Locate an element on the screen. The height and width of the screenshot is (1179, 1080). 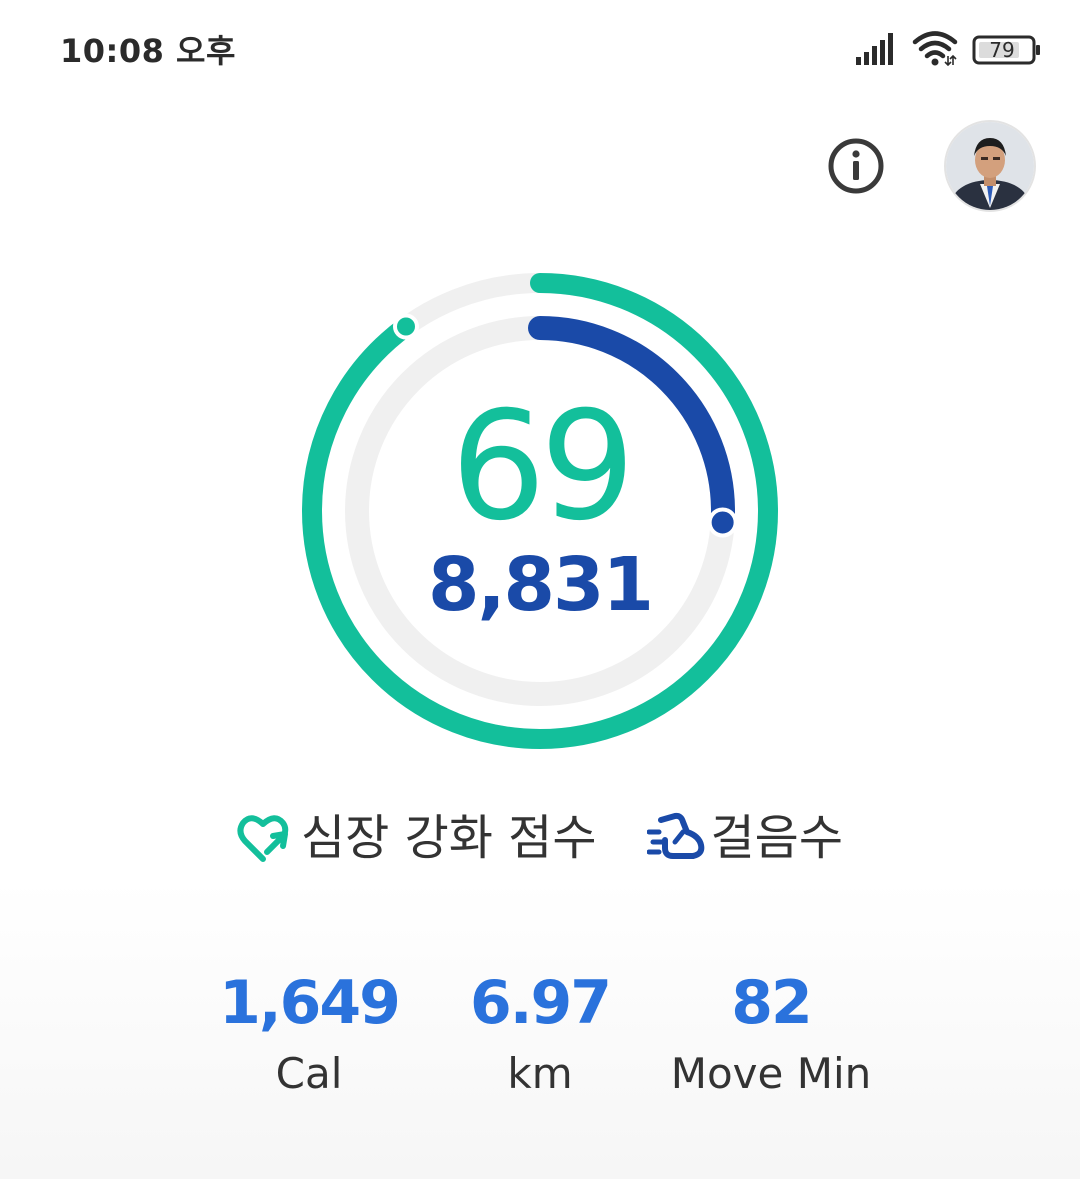
battery-icon: 79 is located at coordinates (1006, 50).